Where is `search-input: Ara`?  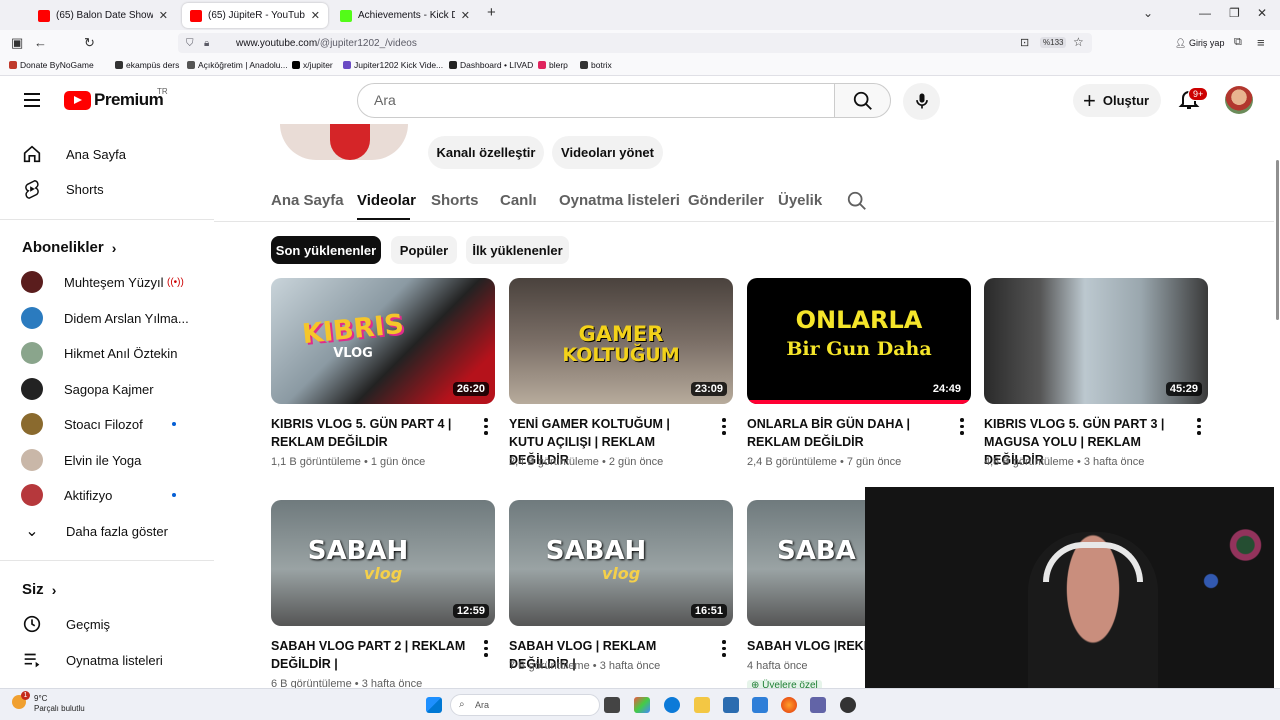 search-input: Ara is located at coordinates (596, 100).